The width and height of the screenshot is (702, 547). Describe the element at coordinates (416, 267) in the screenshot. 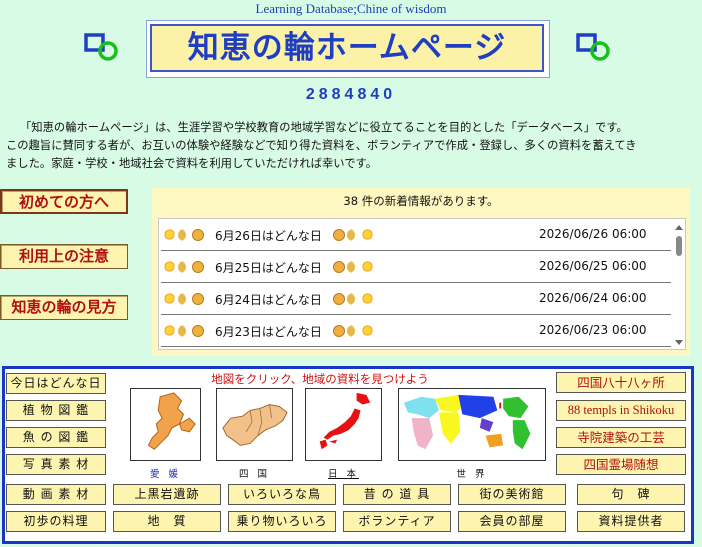

I see `news-item: 6月25日はどんな日 2026/06/25 06:00` at that location.